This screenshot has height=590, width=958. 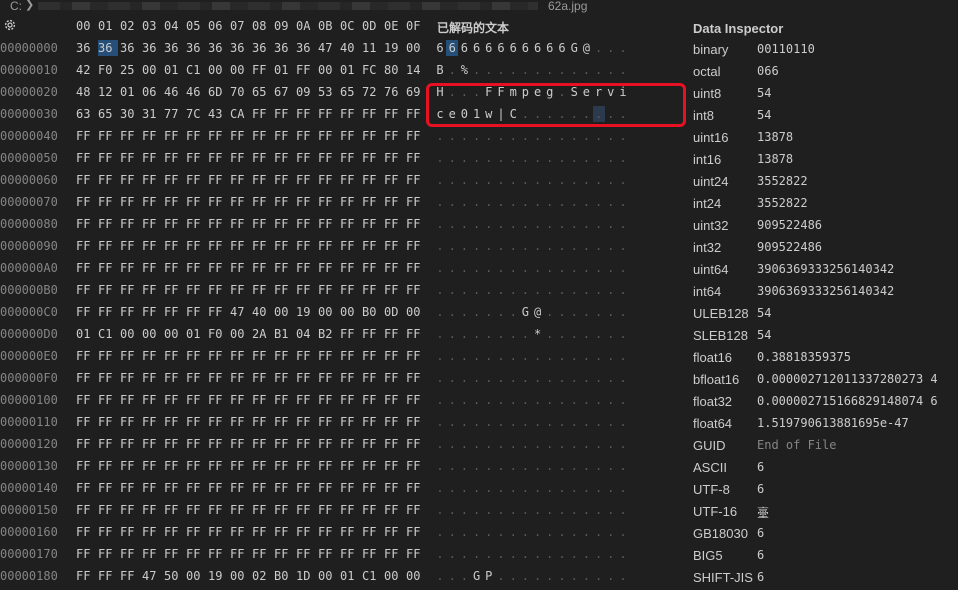 What do you see at coordinates (825, 269) in the screenshot?
I see `inspector-value: 3906369333256140342` at bounding box center [825, 269].